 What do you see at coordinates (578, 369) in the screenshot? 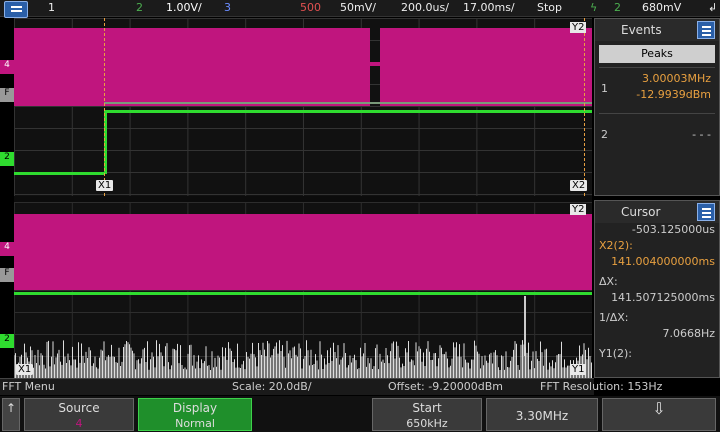
I see `cursor-y1-label: Y1` at bounding box center [578, 369].